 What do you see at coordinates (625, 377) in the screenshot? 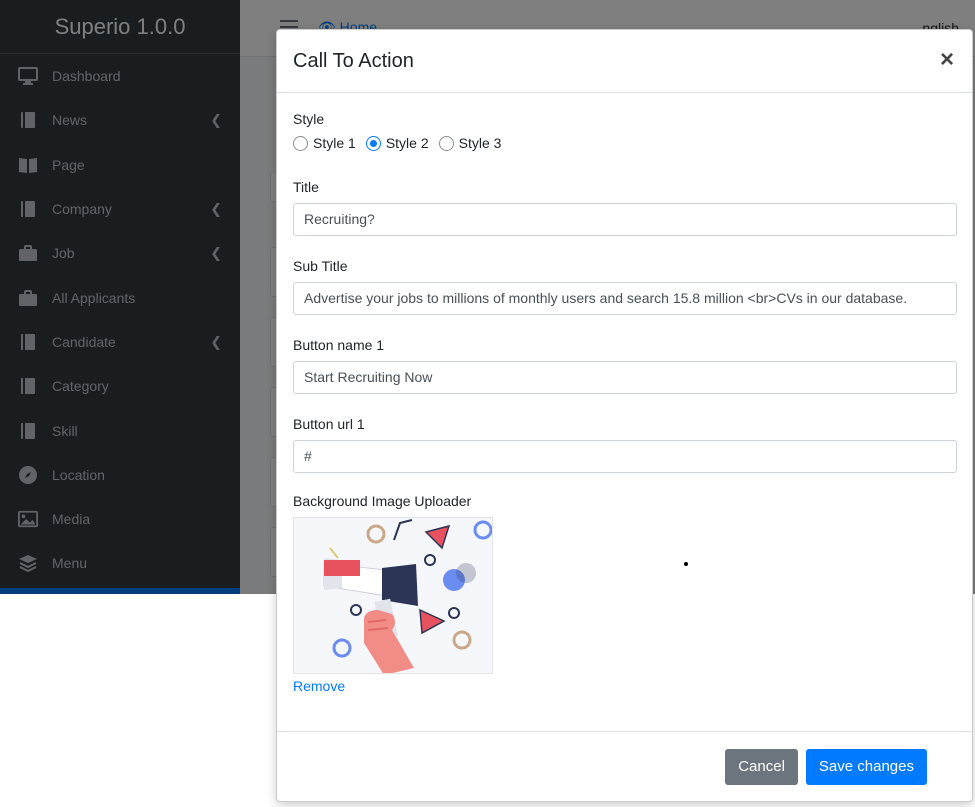
I see `button-name-input: Start Recruiting Now` at bounding box center [625, 377].